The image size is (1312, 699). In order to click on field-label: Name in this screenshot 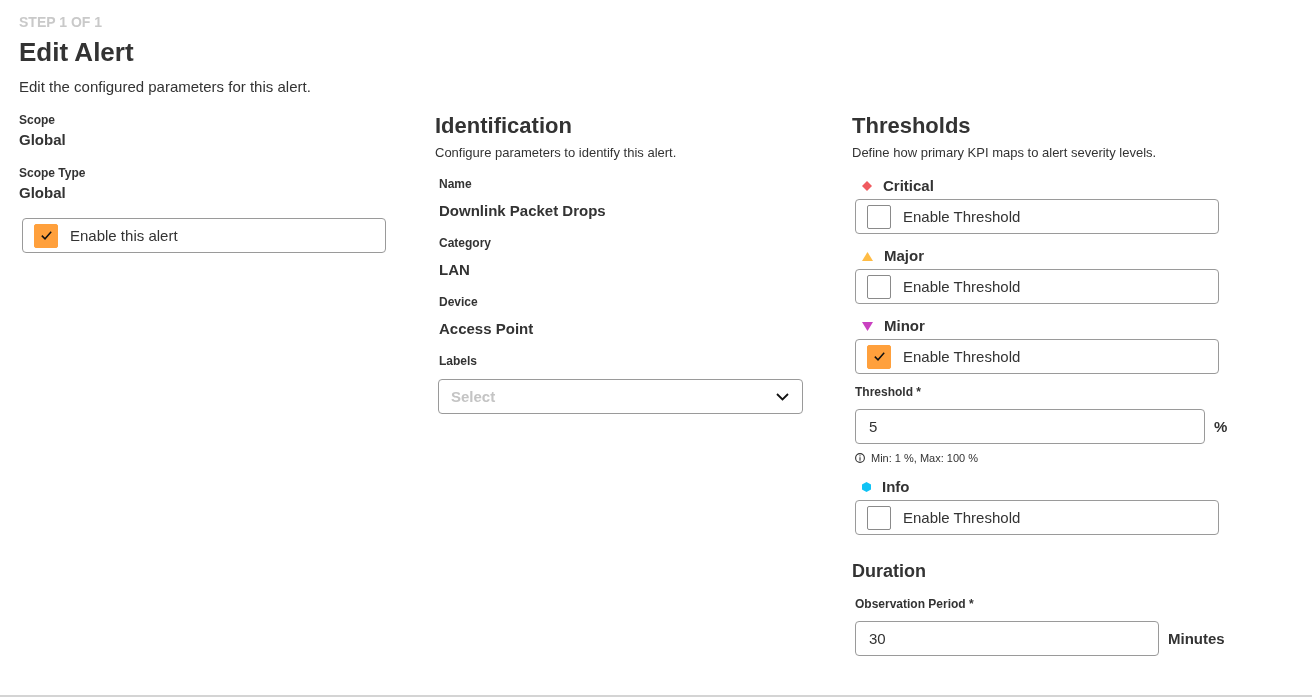, I will do `click(455, 184)`.